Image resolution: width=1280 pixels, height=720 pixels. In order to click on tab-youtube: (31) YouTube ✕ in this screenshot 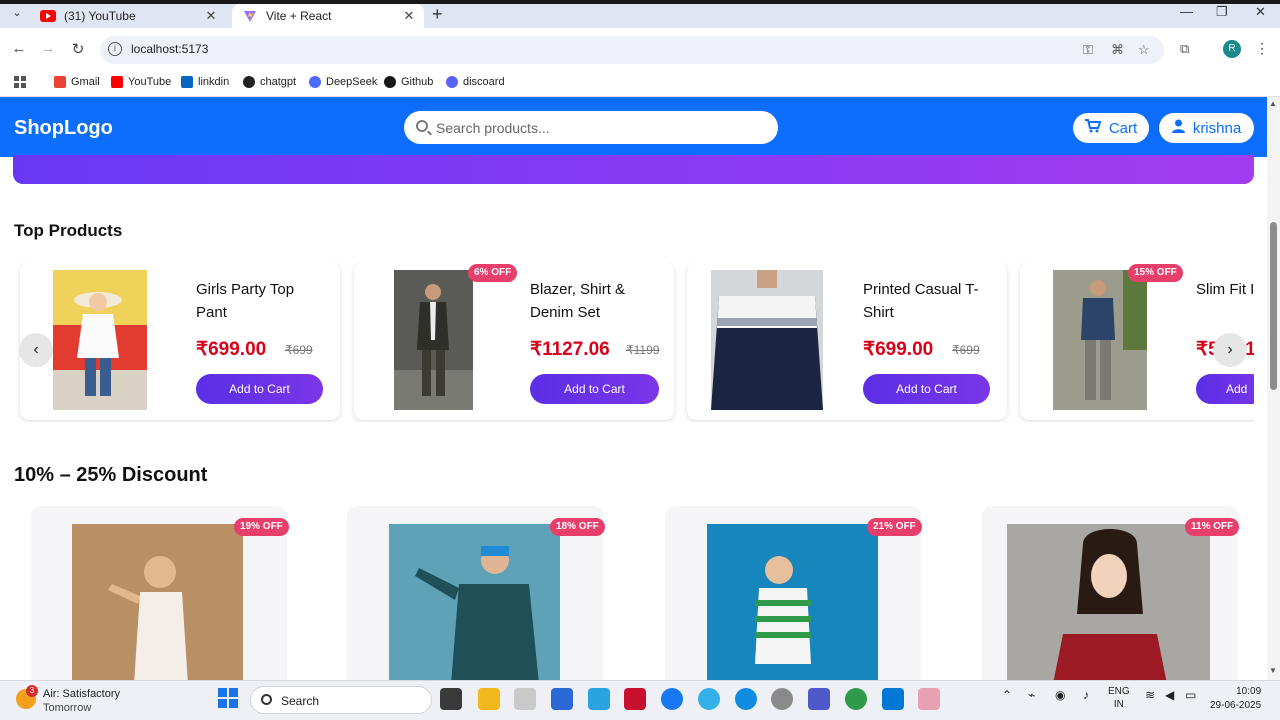, I will do `click(128, 16)`.